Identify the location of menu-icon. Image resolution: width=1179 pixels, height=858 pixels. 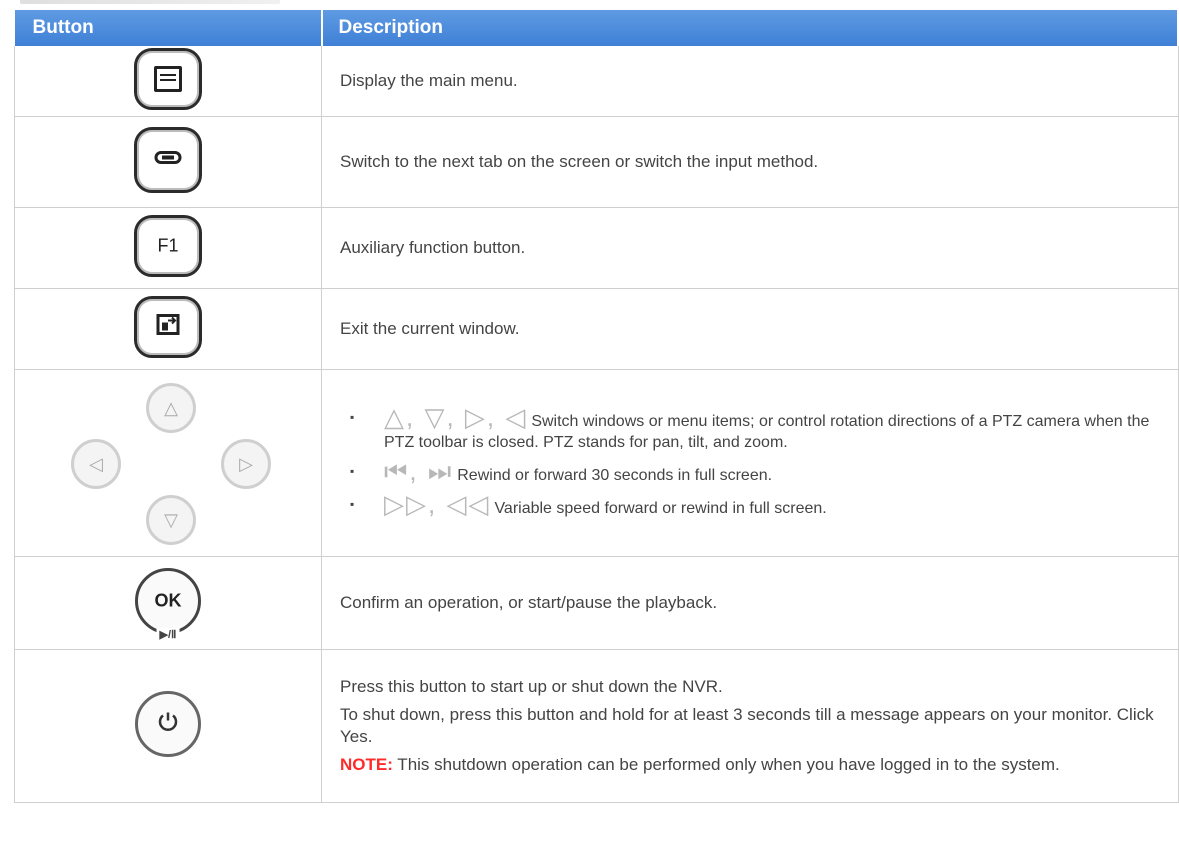
(168, 78).